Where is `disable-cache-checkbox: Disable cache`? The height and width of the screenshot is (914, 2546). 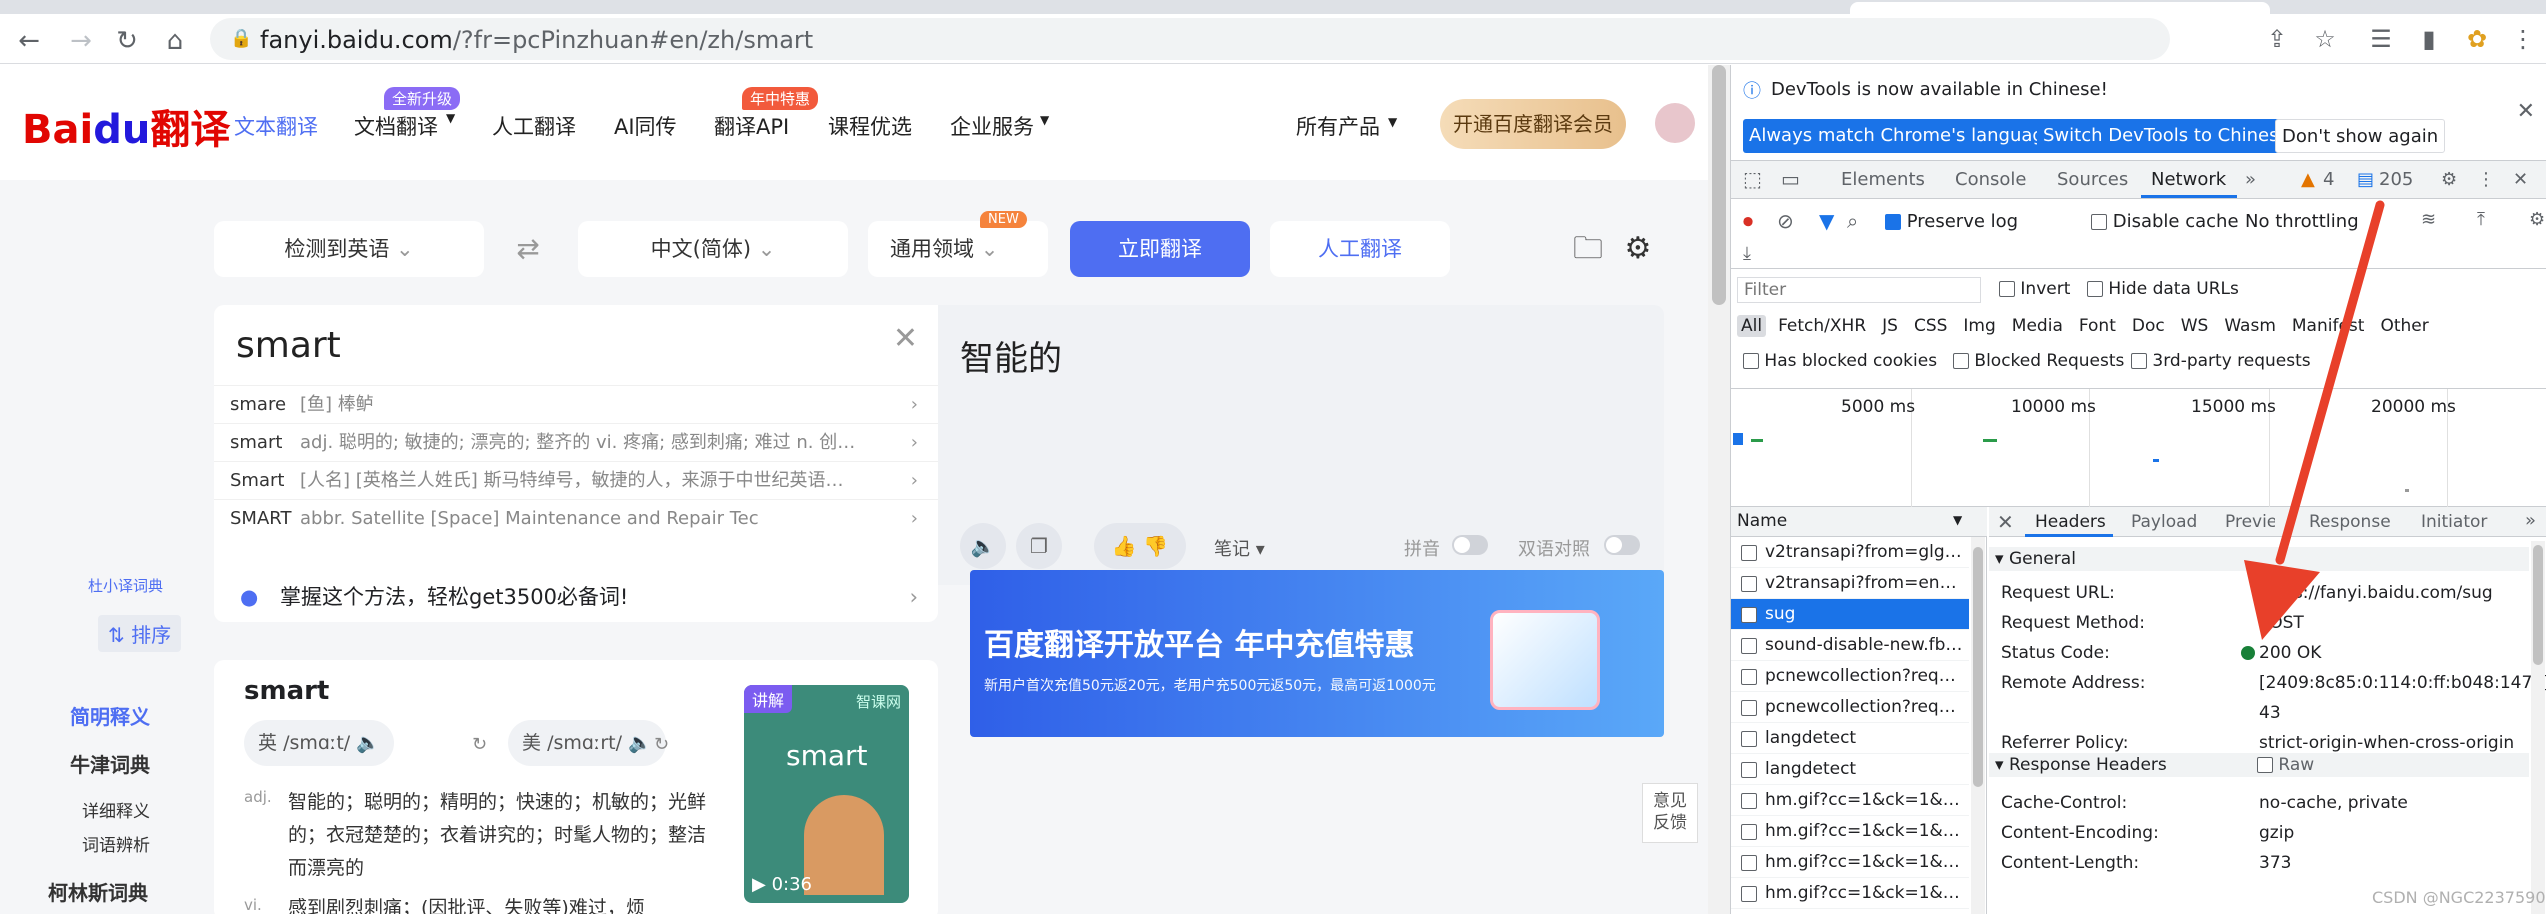
disable-cache-checkbox: Disable cache is located at coordinates (2165, 221).